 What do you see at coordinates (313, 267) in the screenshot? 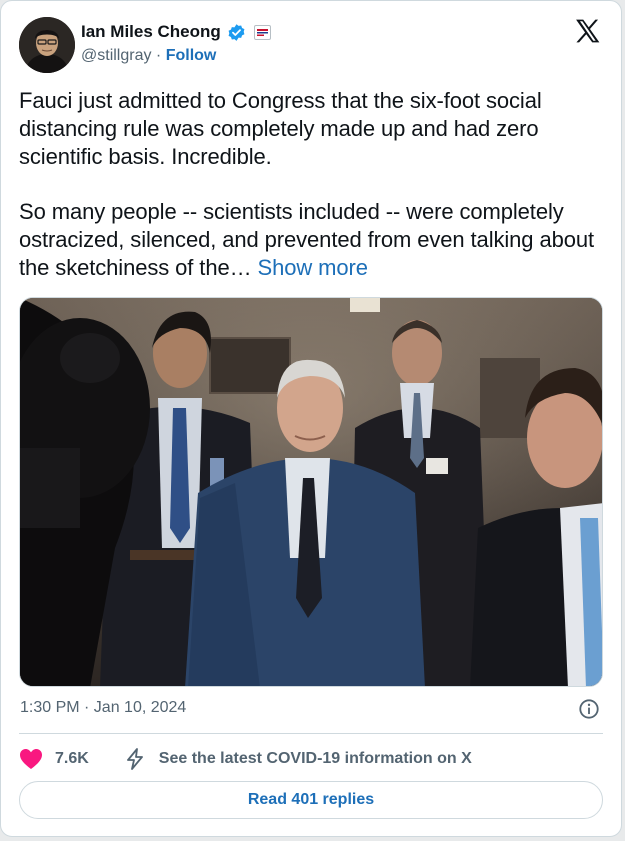
I see `show-more-link: Show more` at bounding box center [313, 267].